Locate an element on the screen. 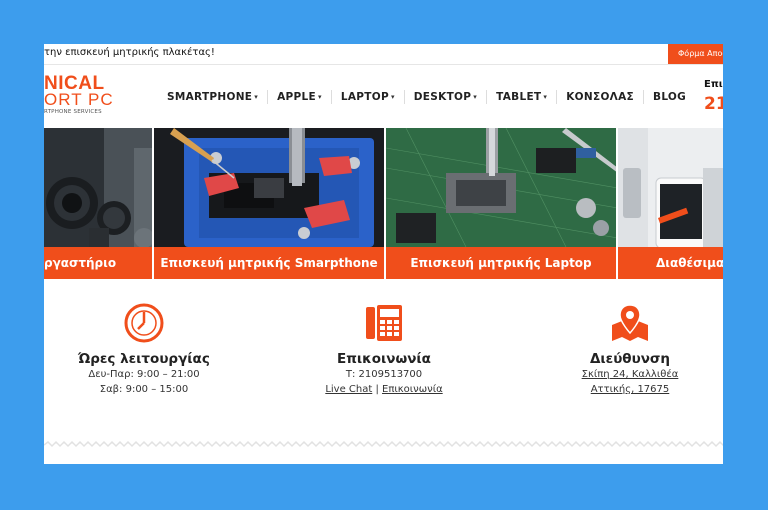 The height and width of the screenshot is (510, 768). feature-title: Διεύθυνση is located at coordinates (630, 359).